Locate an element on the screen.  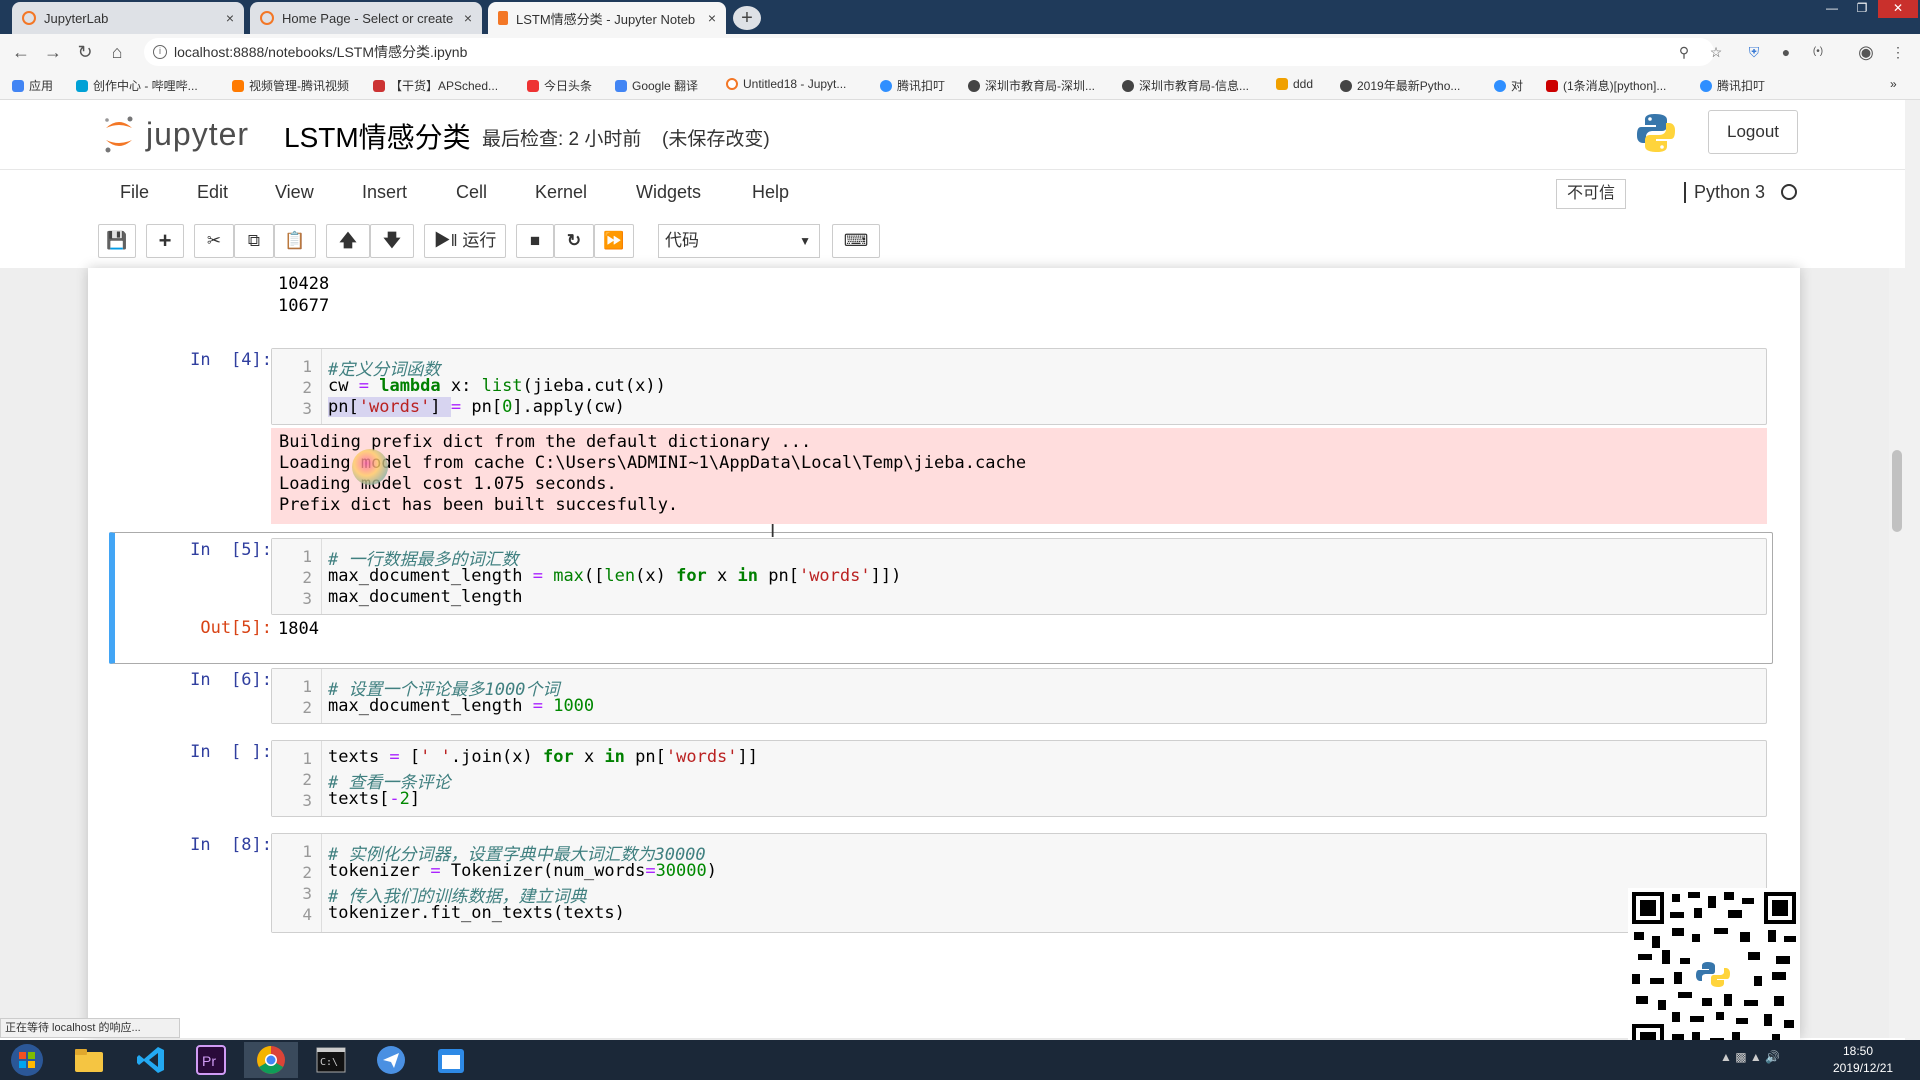
zoom-icon: ⚲ is located at coordinates (1684, 52).